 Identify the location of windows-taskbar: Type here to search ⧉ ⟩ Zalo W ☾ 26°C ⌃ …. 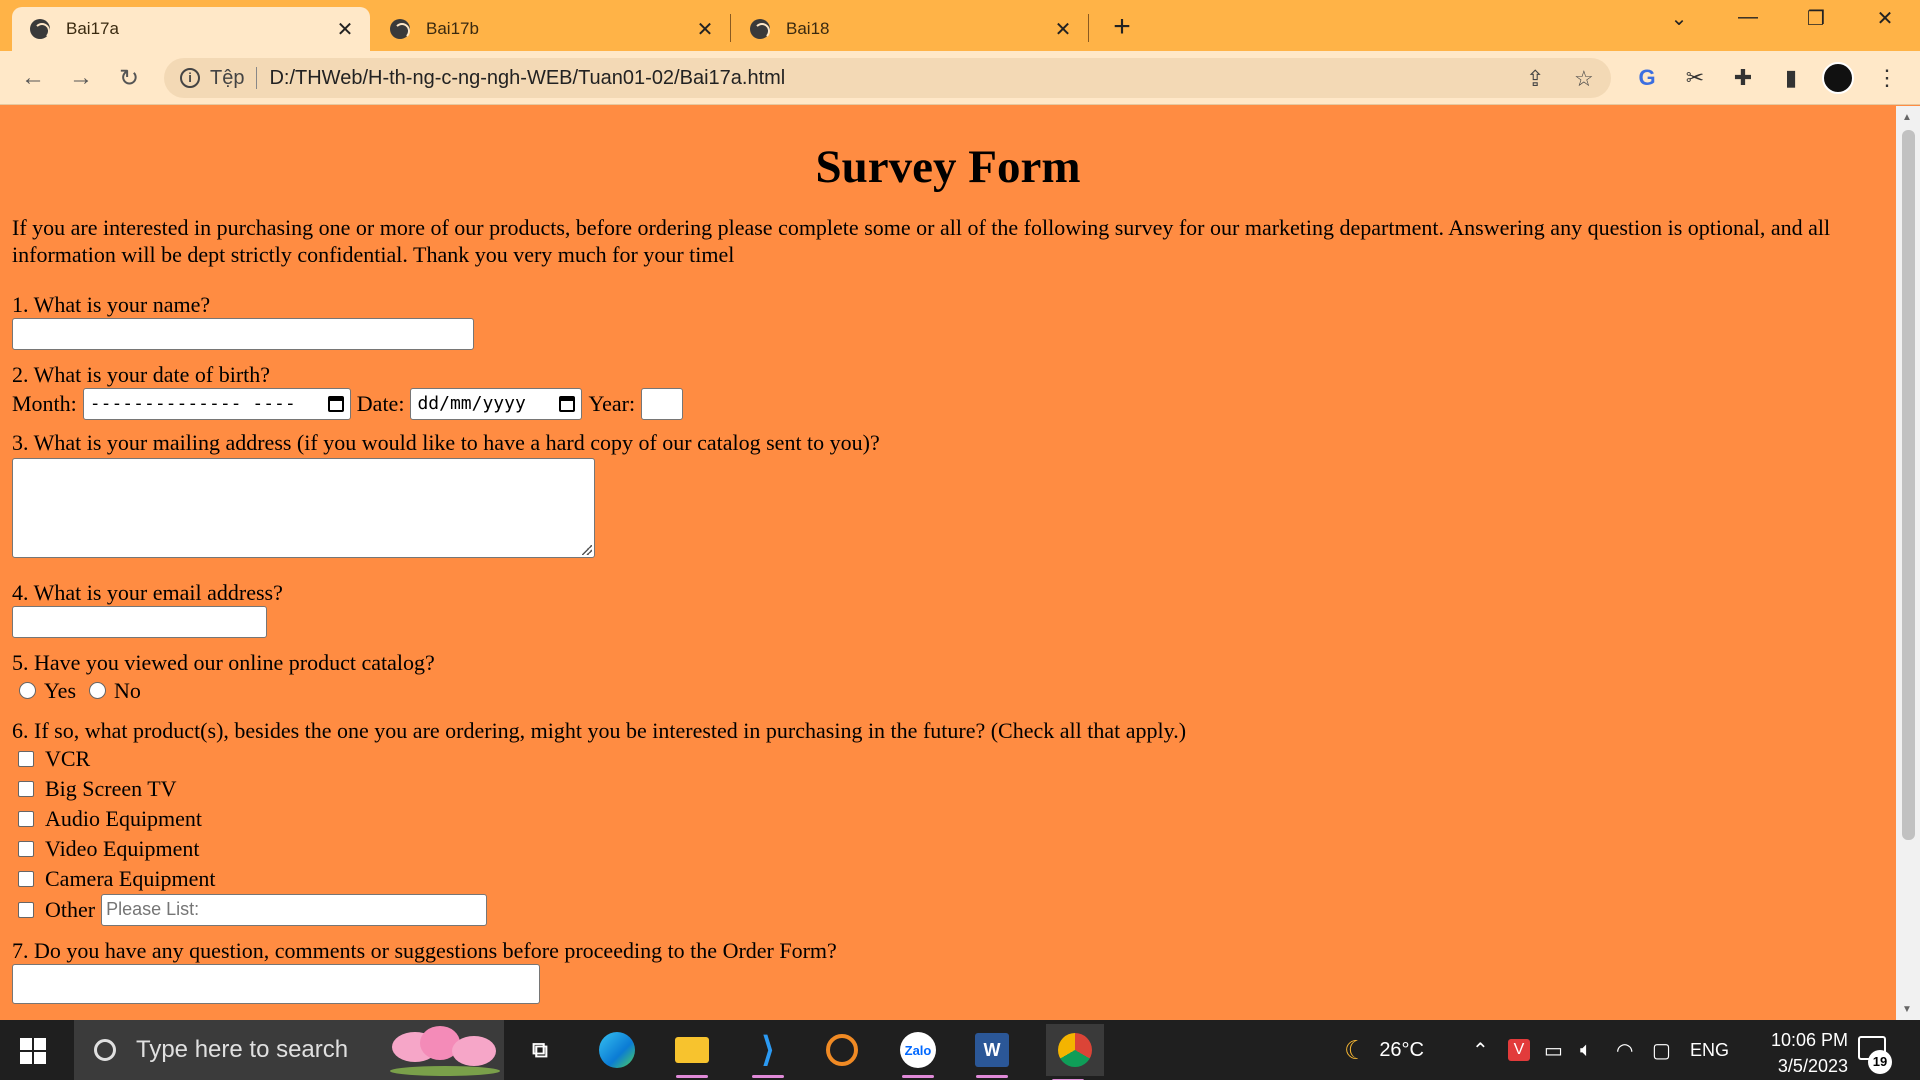
(960, 1050).